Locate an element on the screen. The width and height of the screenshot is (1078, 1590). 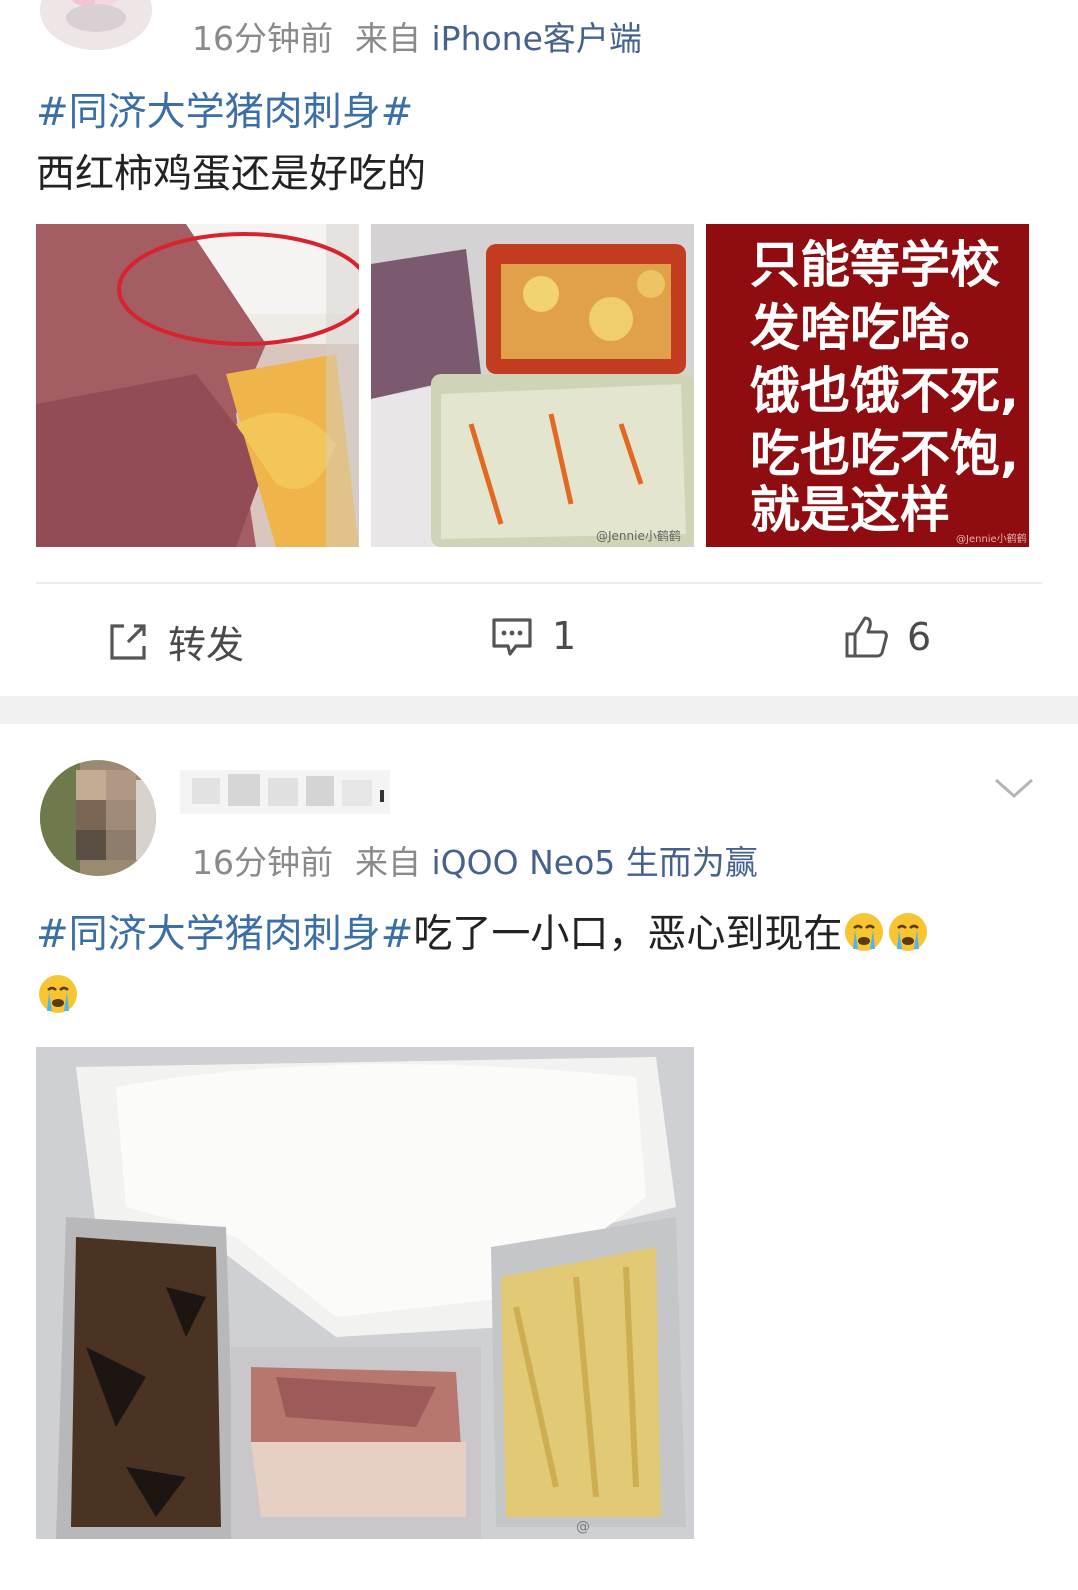
post-meta: 16分钟前 来自 iPhone客户端 is located at coordinates (417, 36).